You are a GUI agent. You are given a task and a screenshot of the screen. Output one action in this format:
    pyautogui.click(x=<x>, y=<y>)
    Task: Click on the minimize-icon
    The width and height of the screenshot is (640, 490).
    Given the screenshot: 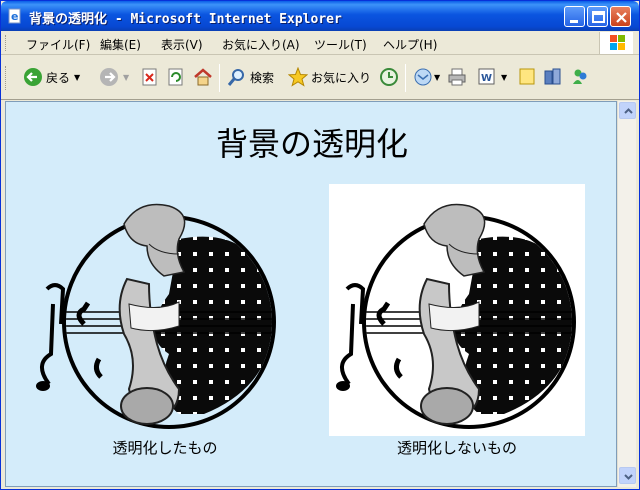 What is the action you would take?
    pyautogui.click(x=574, y=21)
    